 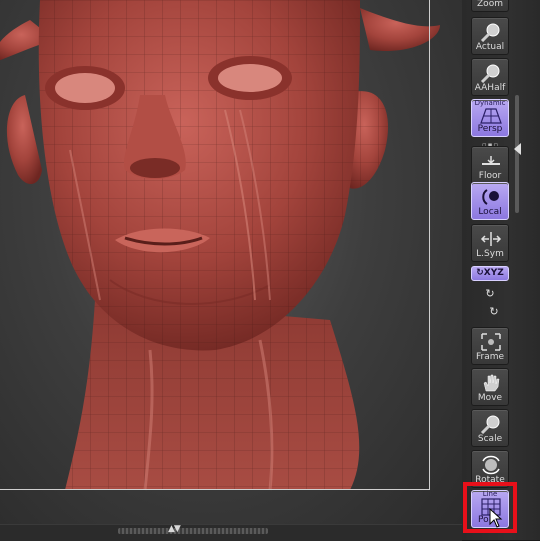 I want to click on local-button: Local, so click(x=490, y=201).